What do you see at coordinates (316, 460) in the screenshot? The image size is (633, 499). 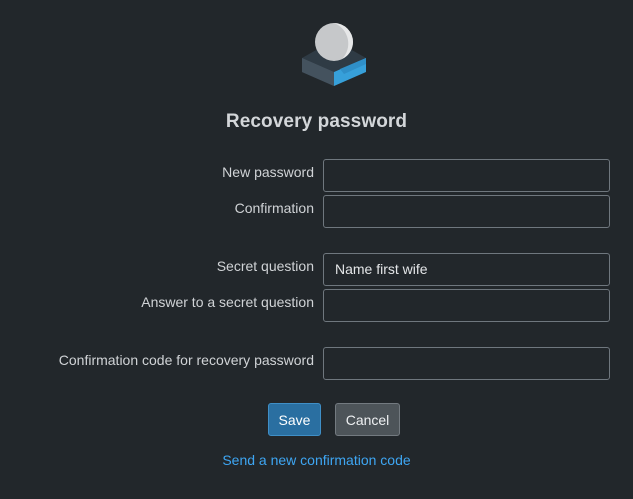 I see `send-new-confirmation-code-link: Send a new confirmation code` at bounding box center [316, 460].